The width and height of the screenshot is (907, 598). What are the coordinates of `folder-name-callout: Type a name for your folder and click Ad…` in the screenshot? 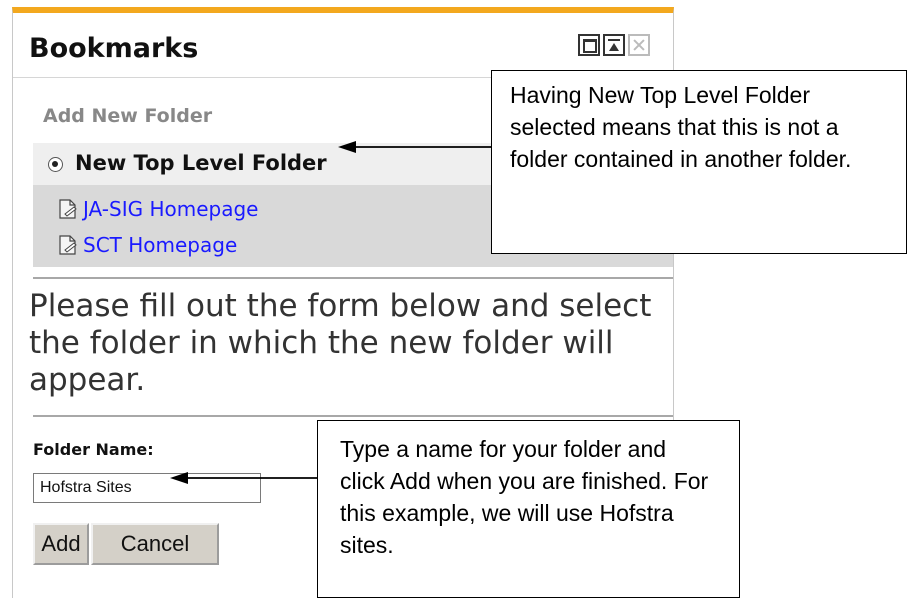 It's located at (528, 509).